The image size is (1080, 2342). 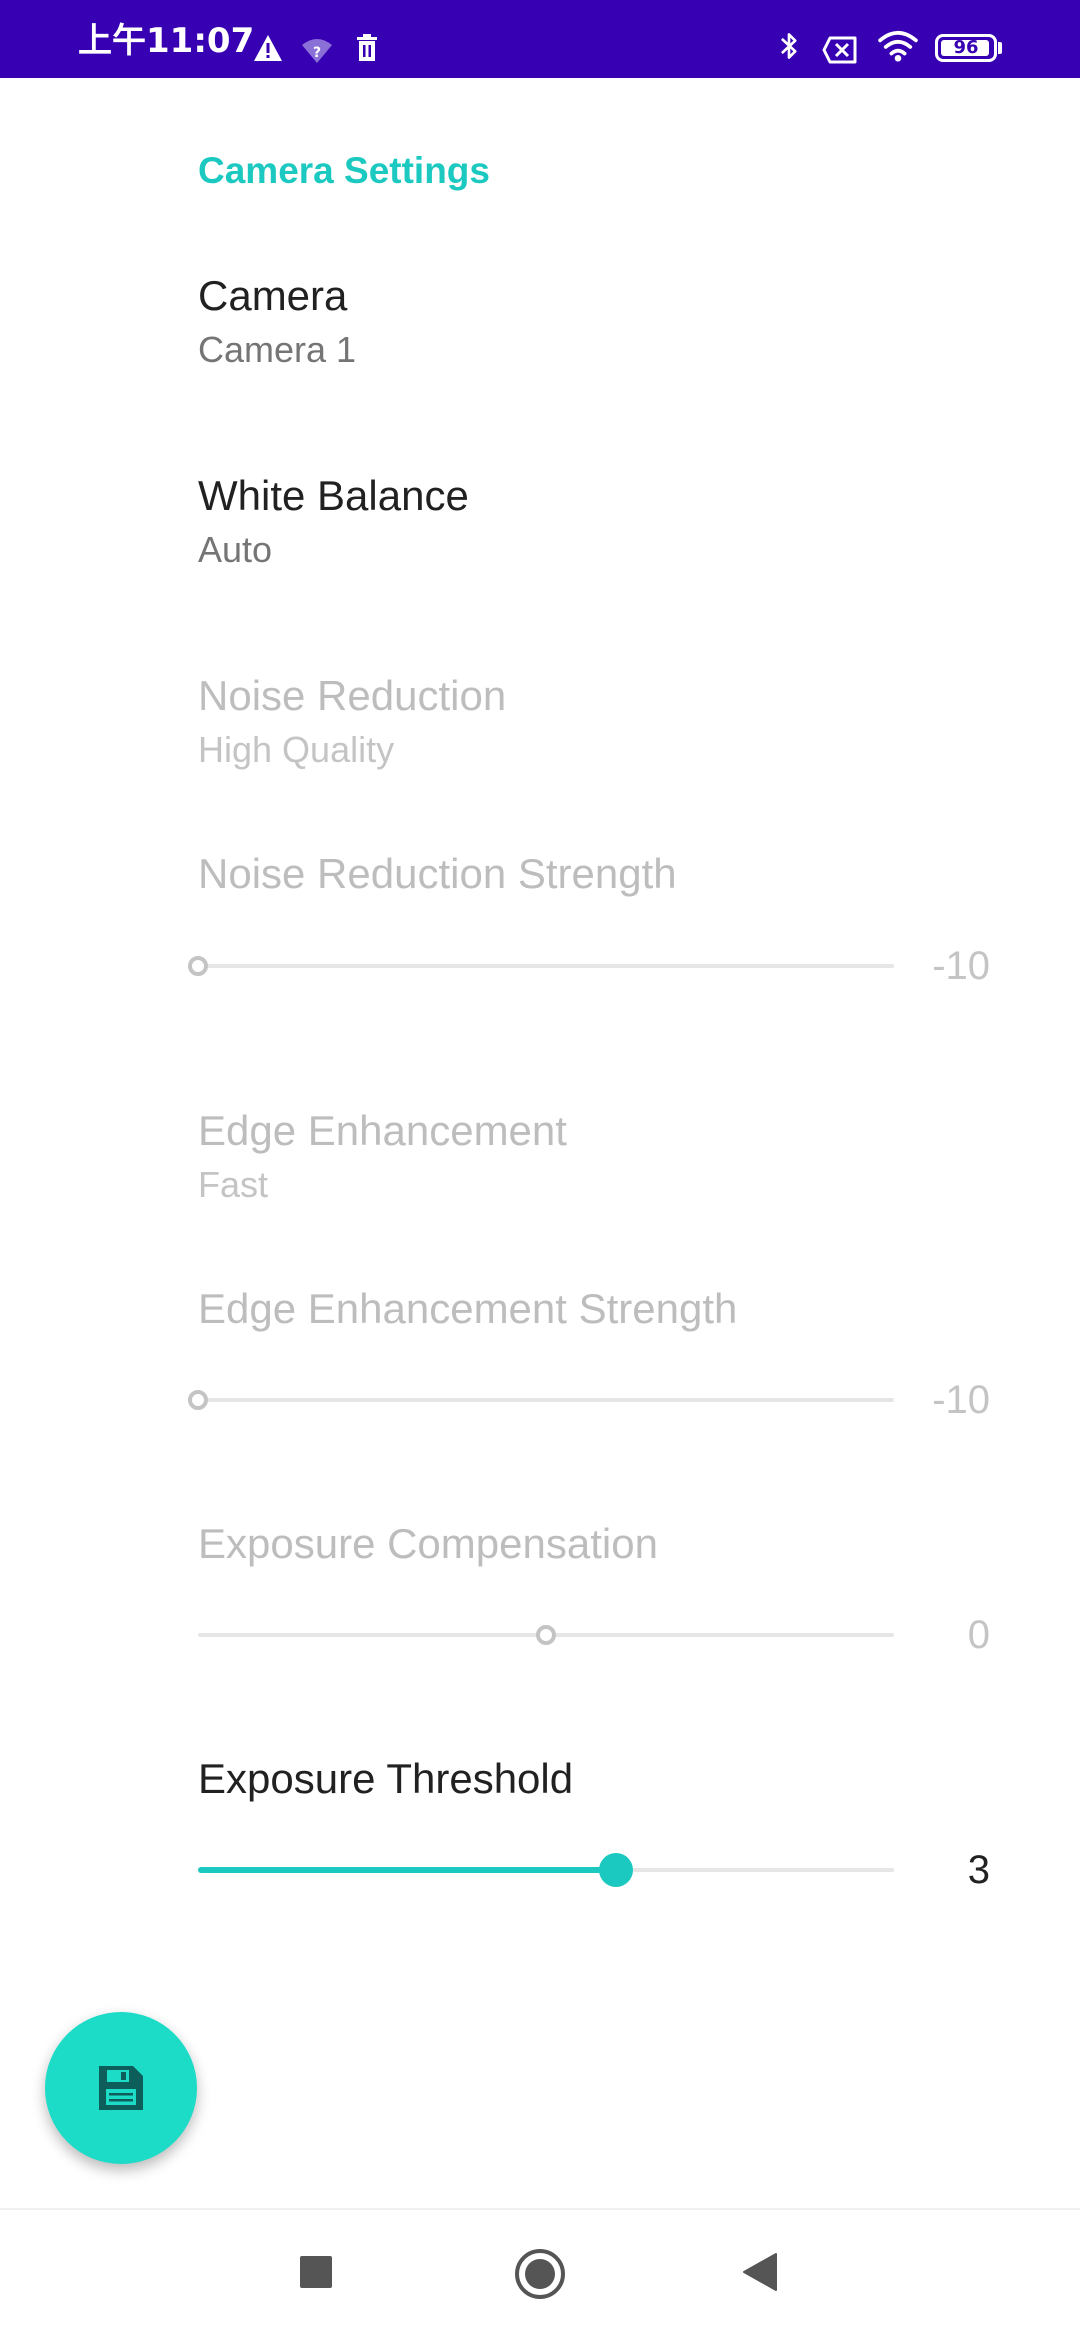 I want to click on category-title: Camera Settings, so click(x=344, y=170).